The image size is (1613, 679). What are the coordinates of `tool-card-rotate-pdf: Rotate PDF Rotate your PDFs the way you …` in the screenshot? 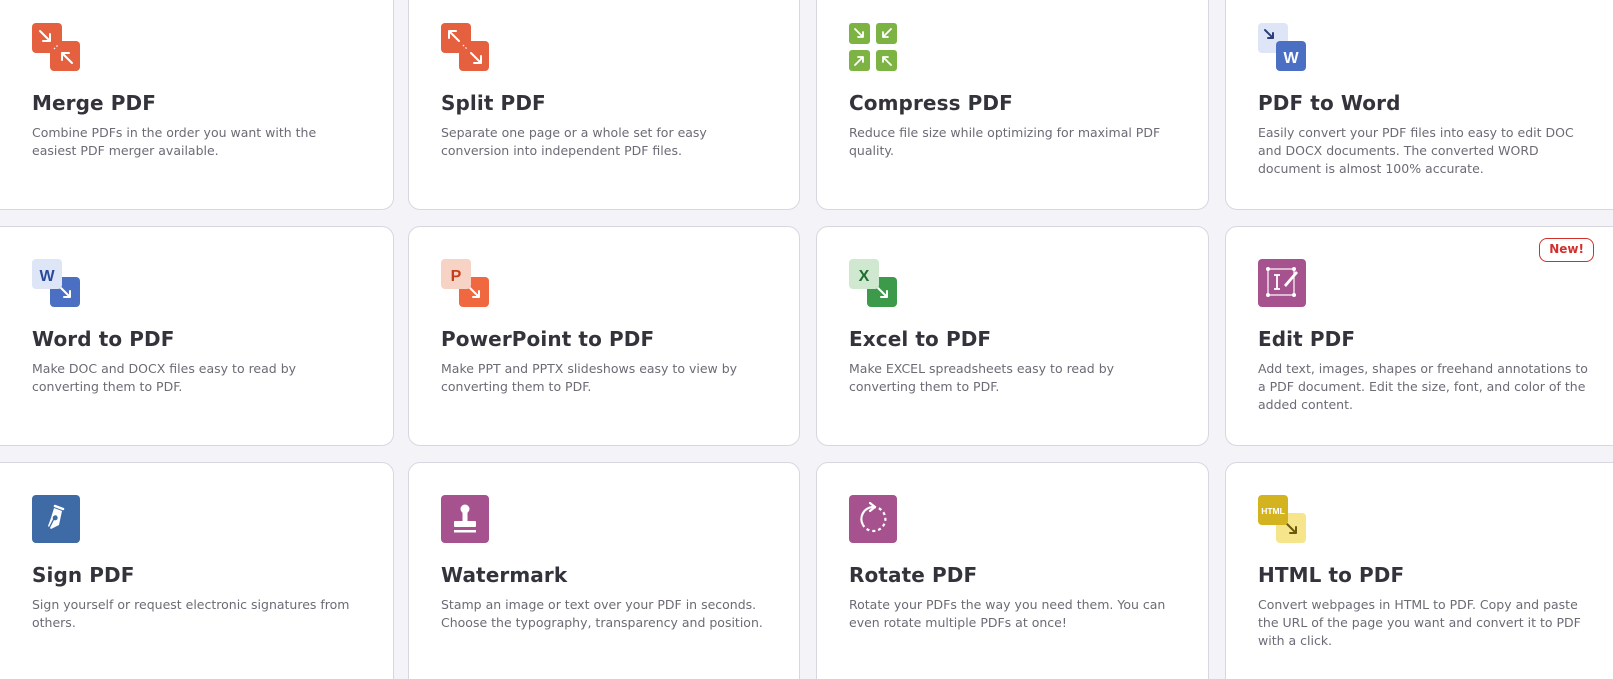 It's located at (1012, 570).